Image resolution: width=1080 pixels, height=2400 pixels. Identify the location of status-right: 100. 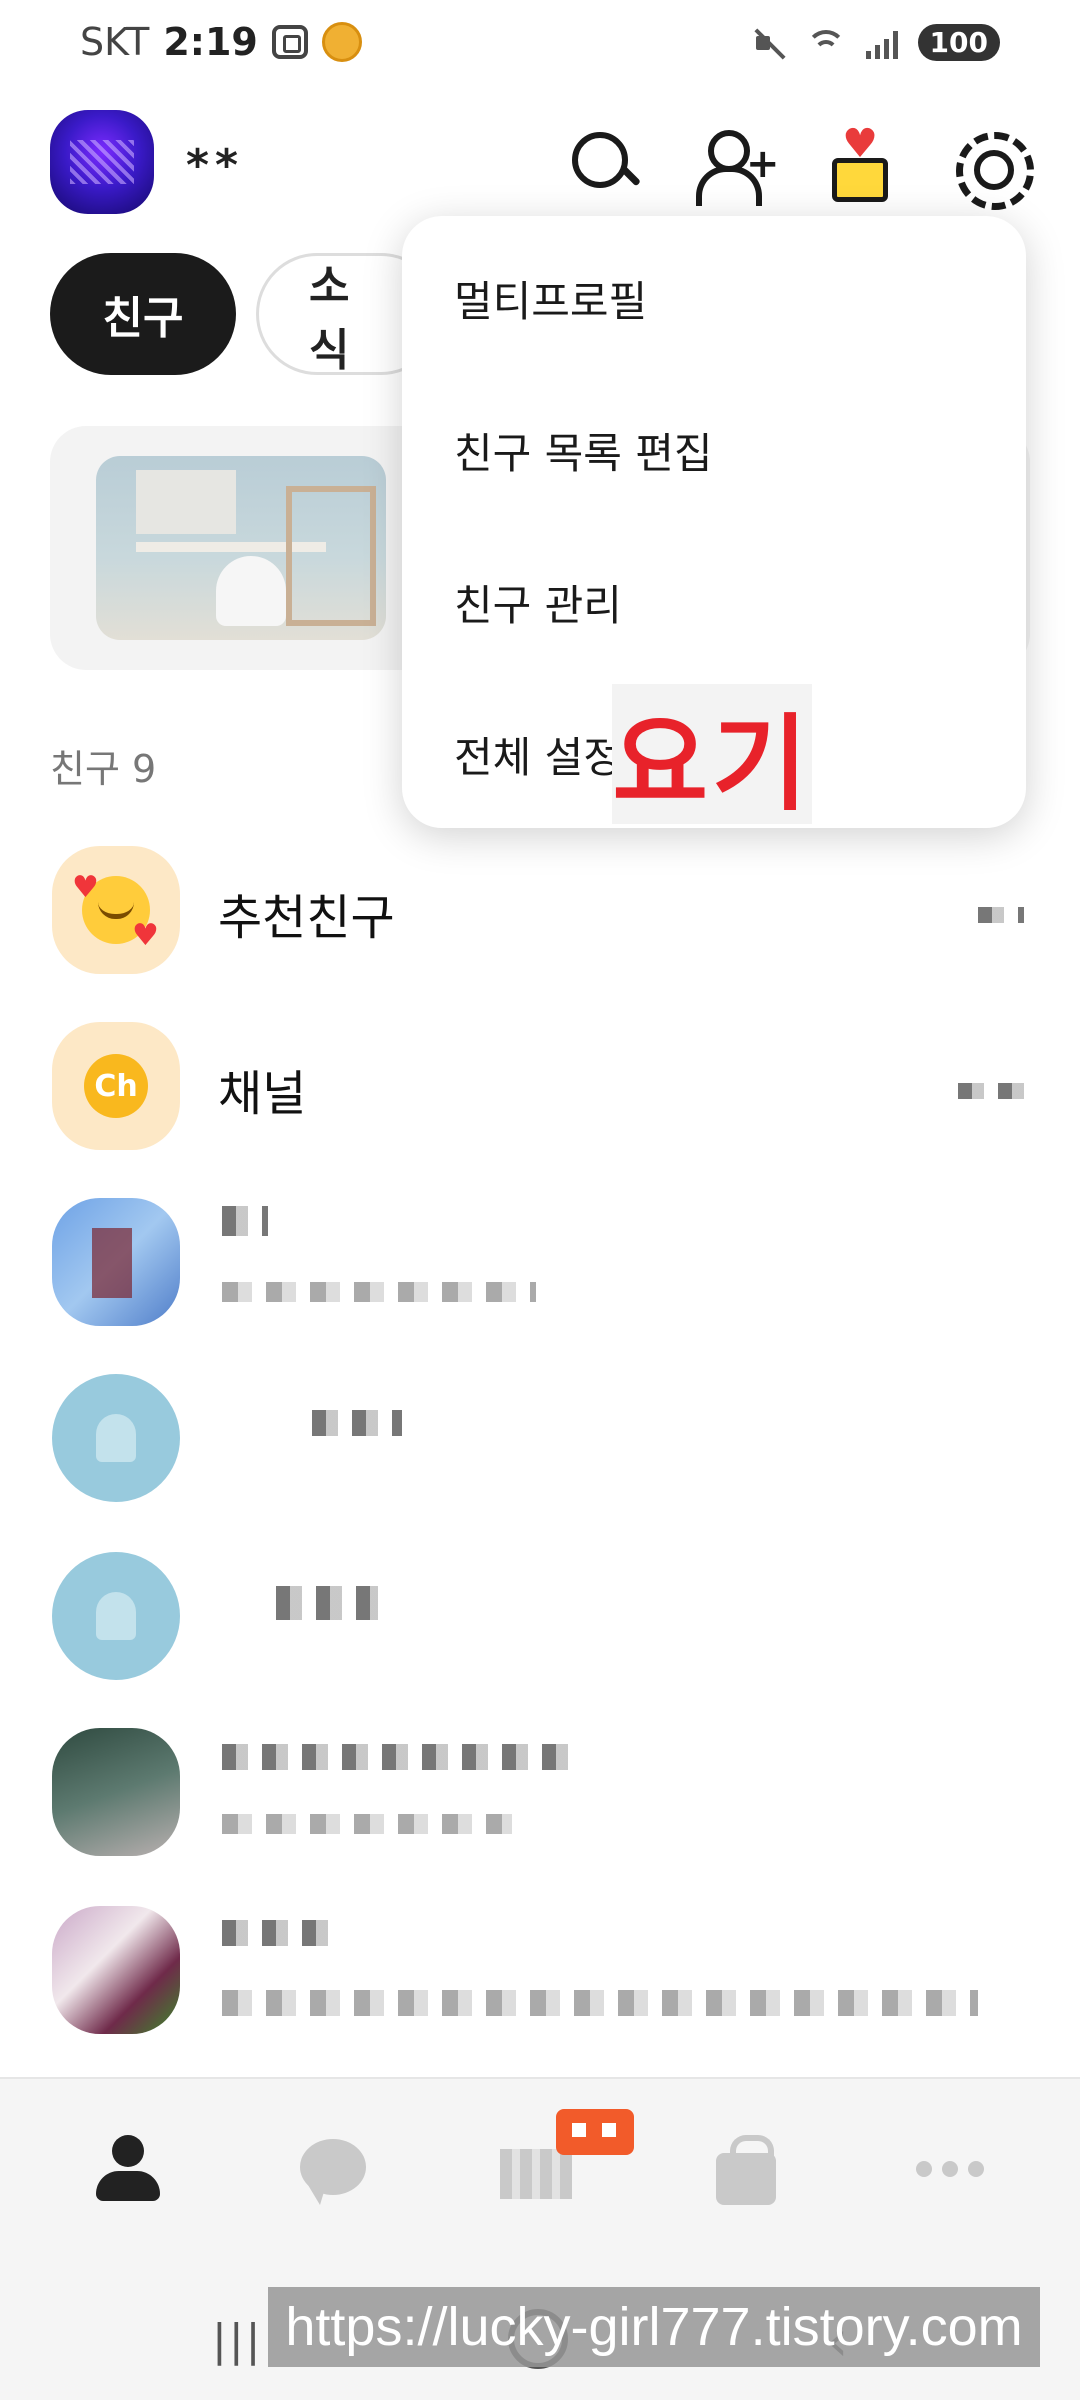
(876, 42).